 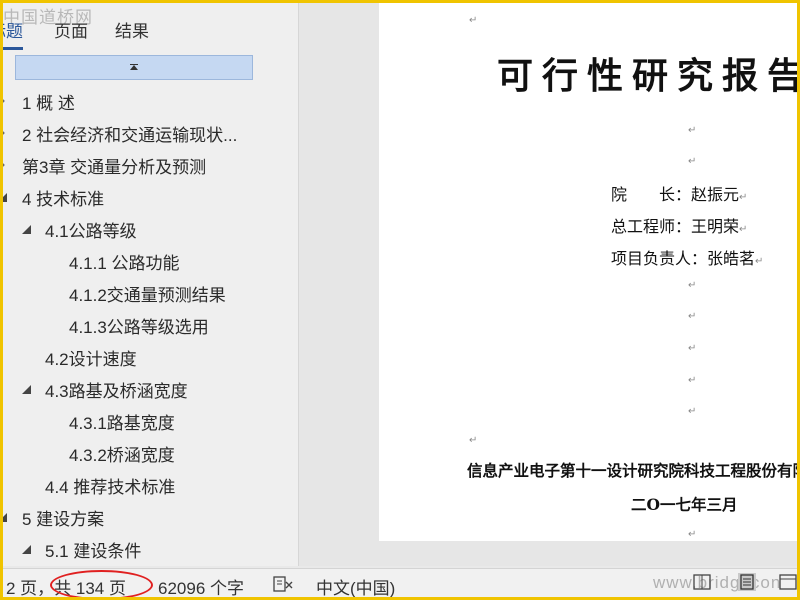 What do you see at coordinates (114, 167) in the screenshot?
I see `outline-item-label: 第3章 交通量分析及预测` at bounding box center [114, 167].